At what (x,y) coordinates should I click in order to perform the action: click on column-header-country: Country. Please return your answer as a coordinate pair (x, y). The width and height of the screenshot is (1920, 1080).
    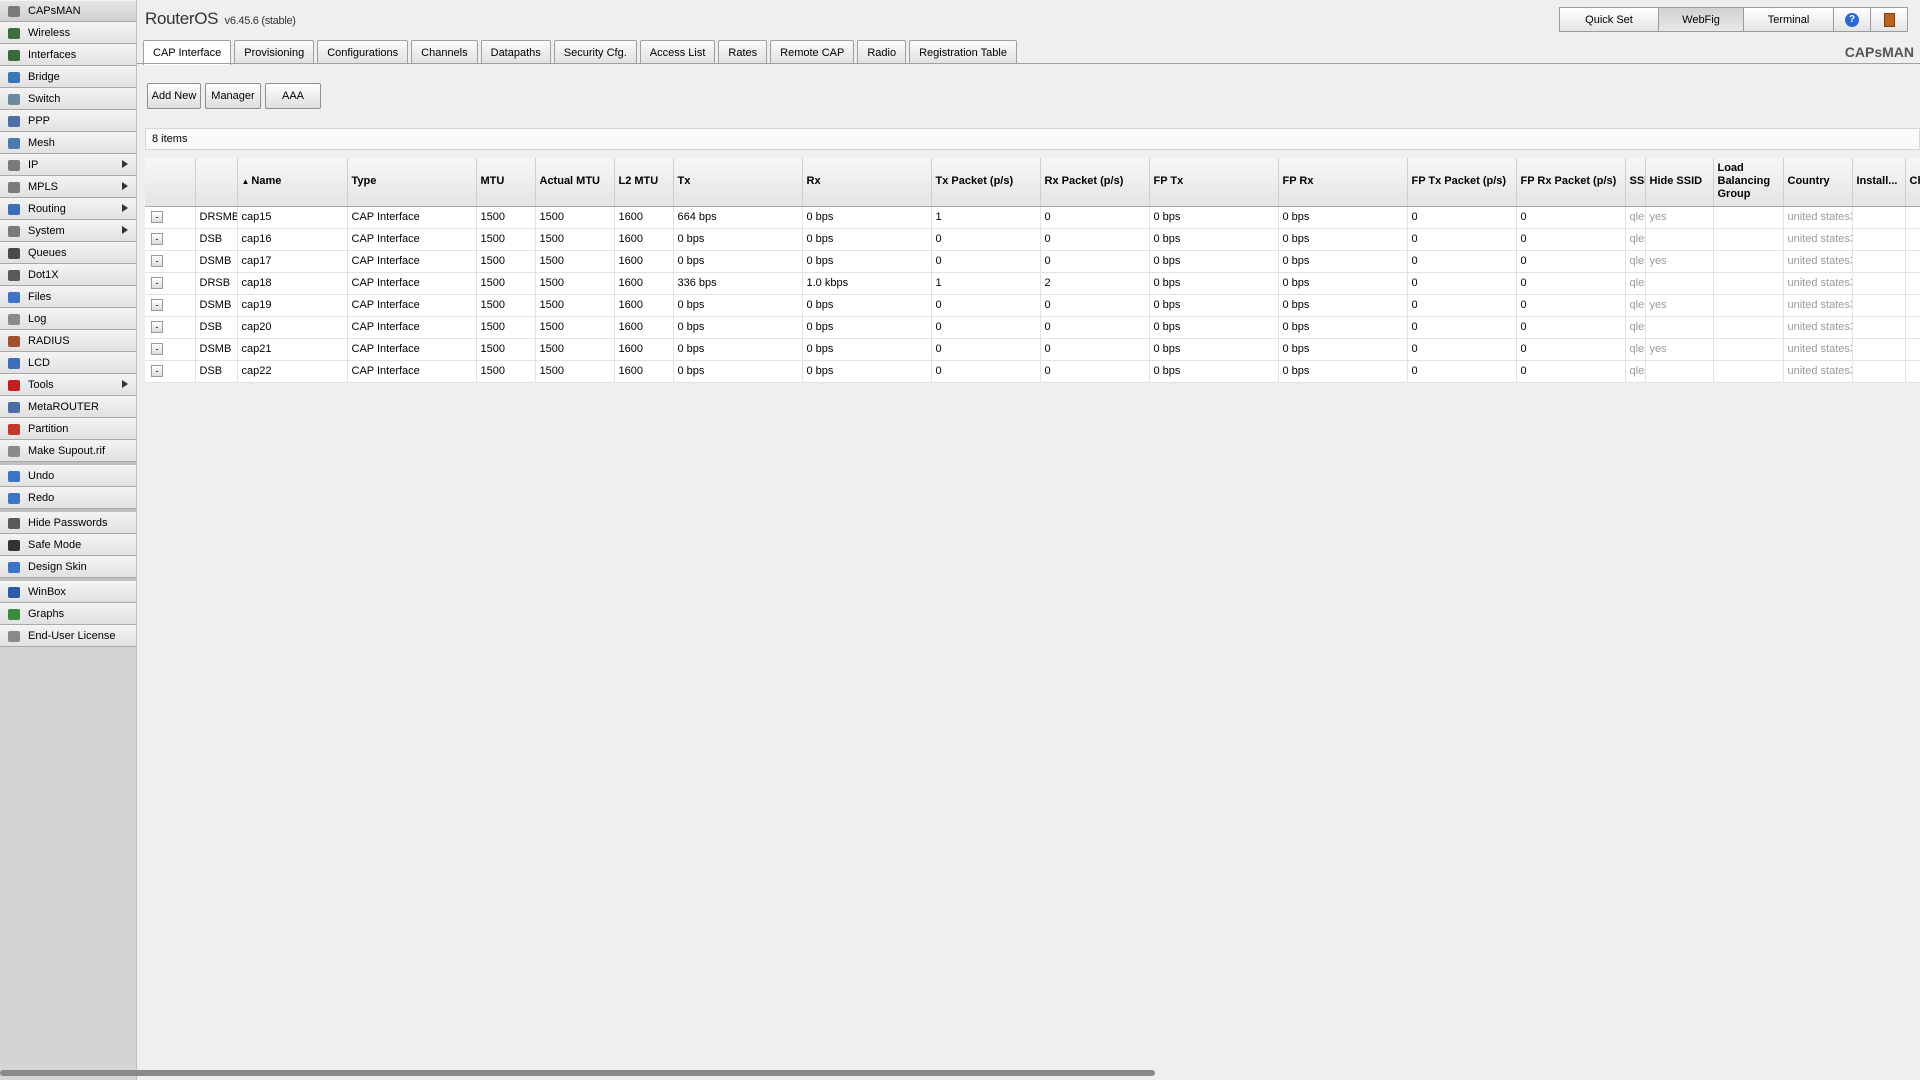
    Looking at the image, I should click on (1818, 182).